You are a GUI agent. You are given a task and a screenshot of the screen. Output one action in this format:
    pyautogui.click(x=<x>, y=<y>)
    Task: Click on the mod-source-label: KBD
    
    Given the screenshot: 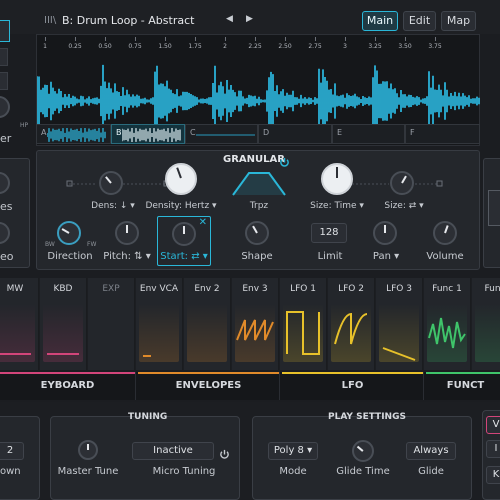 What is the action you would take?
    pyautogui.click(x=63, y=289)
    